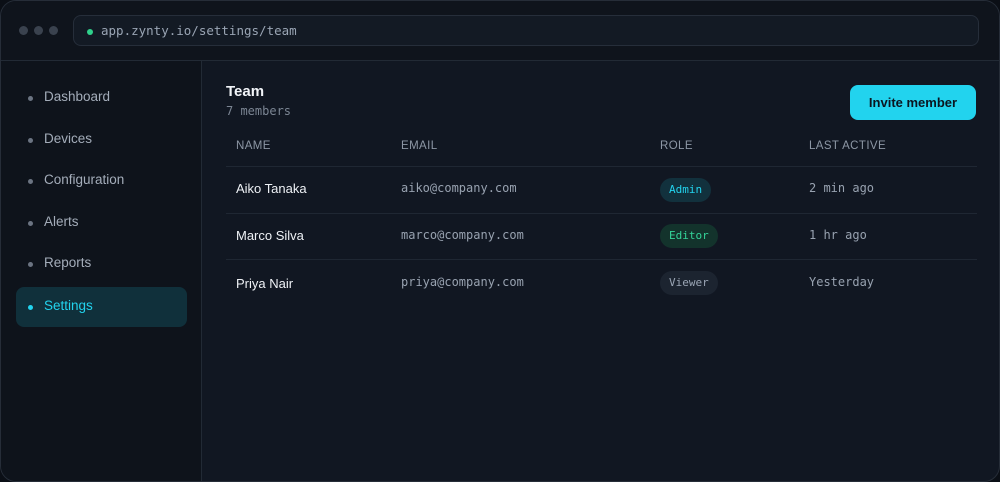 This screenshot has height=482, width=1000. Describe the element at coordinates (253, 146) in the screenshot. I see `column-header-name: NAME` at that location.